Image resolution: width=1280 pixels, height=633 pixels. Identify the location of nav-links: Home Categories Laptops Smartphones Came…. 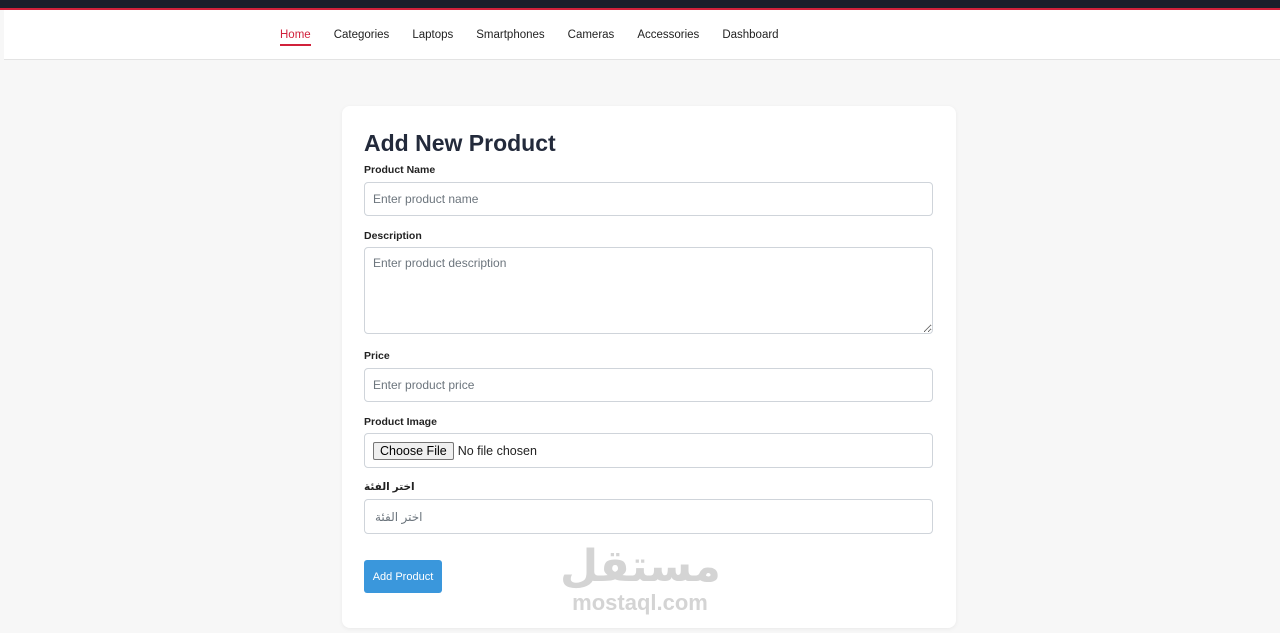
(541, 35).